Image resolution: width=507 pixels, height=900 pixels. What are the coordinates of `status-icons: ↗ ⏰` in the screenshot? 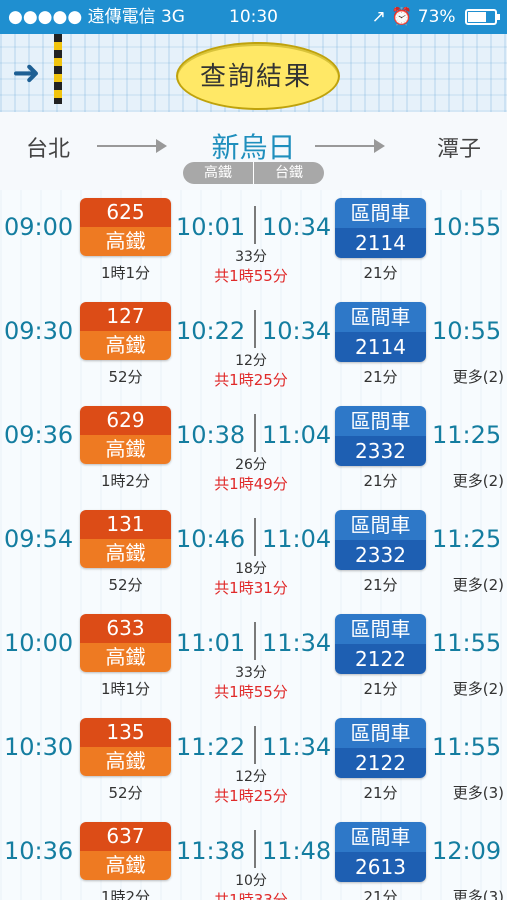 It's located at (392, 17).